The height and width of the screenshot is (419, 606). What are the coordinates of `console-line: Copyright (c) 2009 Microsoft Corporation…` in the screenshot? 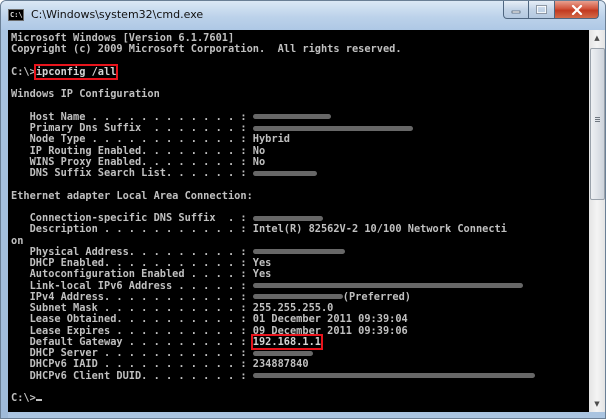 It's located at (206, 49).